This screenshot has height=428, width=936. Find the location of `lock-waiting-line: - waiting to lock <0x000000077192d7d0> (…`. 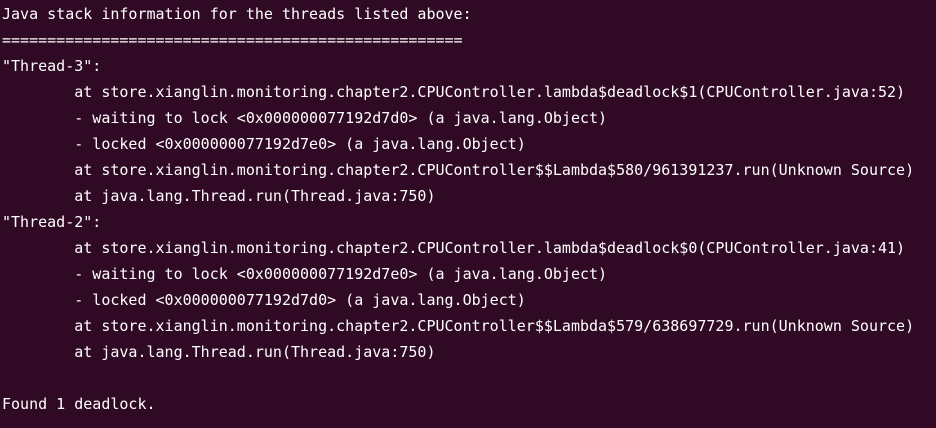

lock-waiting-line: - waiting to lock <0x000000077192d7d0> (… is located at coordinates (305, 118).